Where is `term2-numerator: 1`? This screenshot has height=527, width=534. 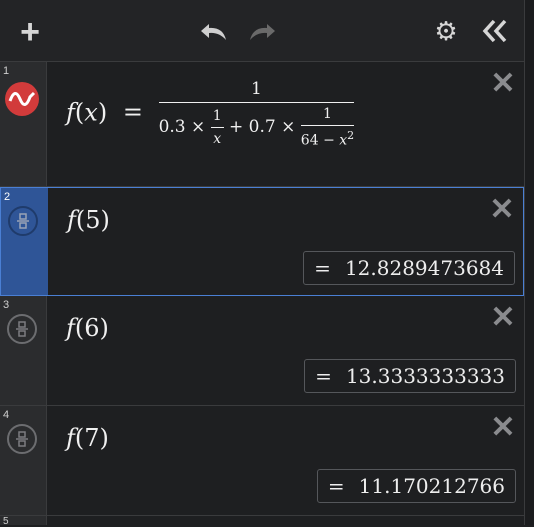 term2-numerator: 1 is located at coordinates (327, 114).